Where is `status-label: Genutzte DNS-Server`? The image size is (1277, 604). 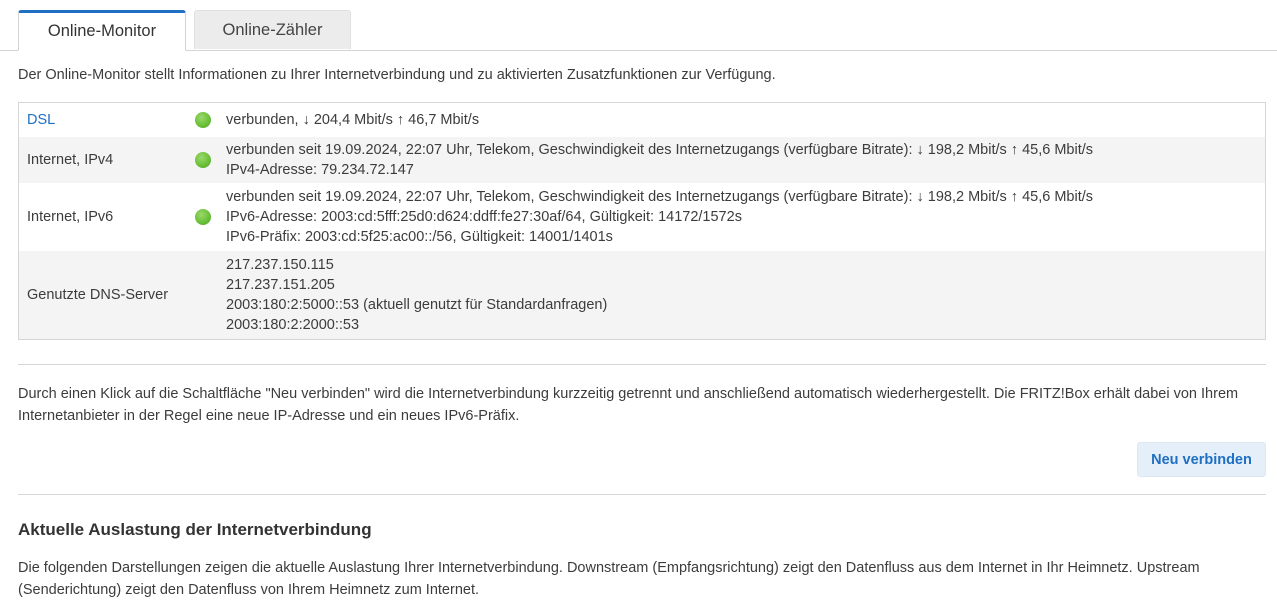
status-label: Genutzte DNS-Server is located at coordinates (98, 295).